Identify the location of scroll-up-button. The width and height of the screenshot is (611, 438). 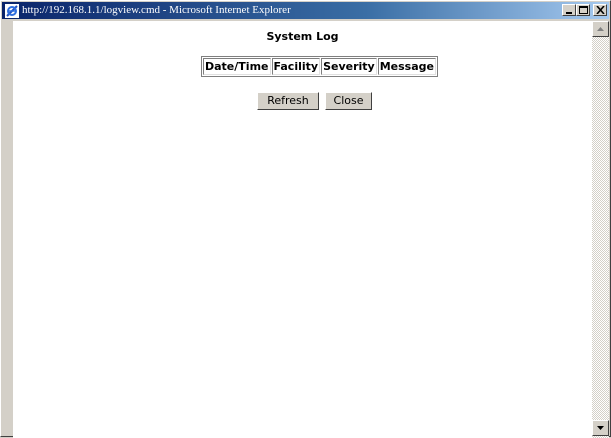
(600, 29).